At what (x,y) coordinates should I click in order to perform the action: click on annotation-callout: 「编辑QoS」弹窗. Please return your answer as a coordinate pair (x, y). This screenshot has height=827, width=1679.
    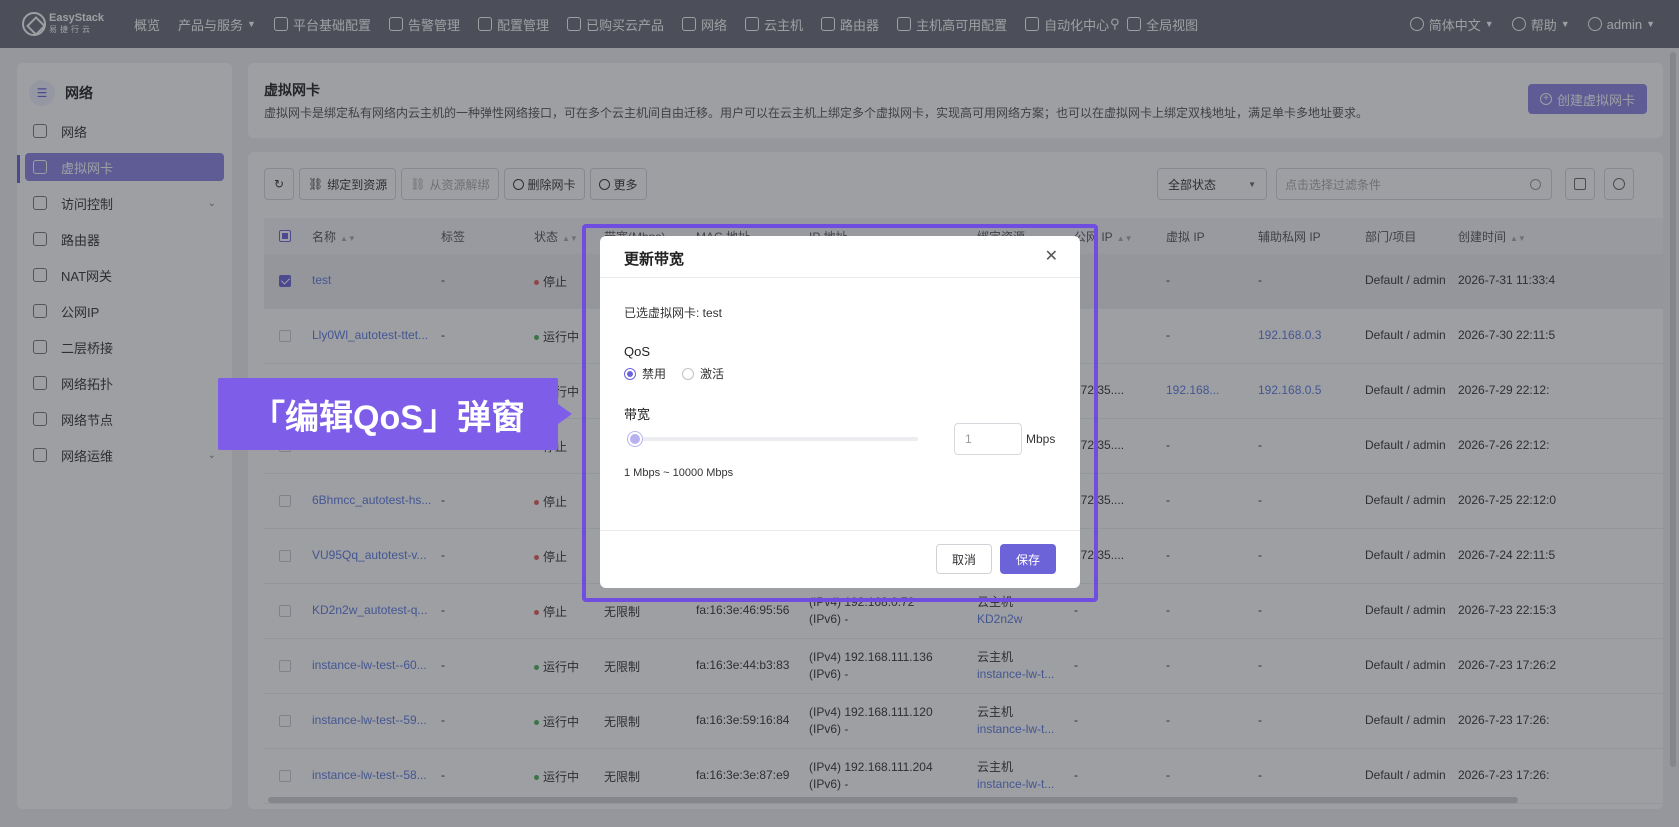
    Looking at the image, I should click on (395, 414).